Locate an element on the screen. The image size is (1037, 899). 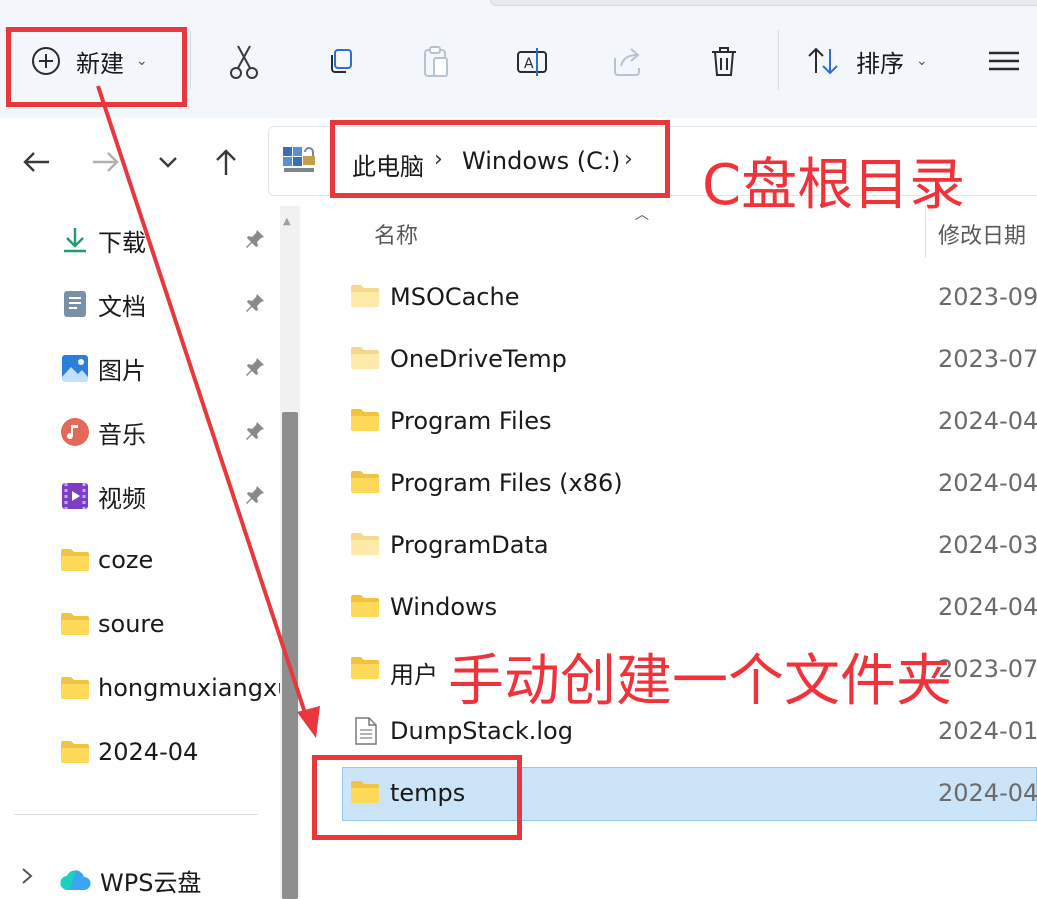
annotation-arrow-line is located at coordinates (203, 404).